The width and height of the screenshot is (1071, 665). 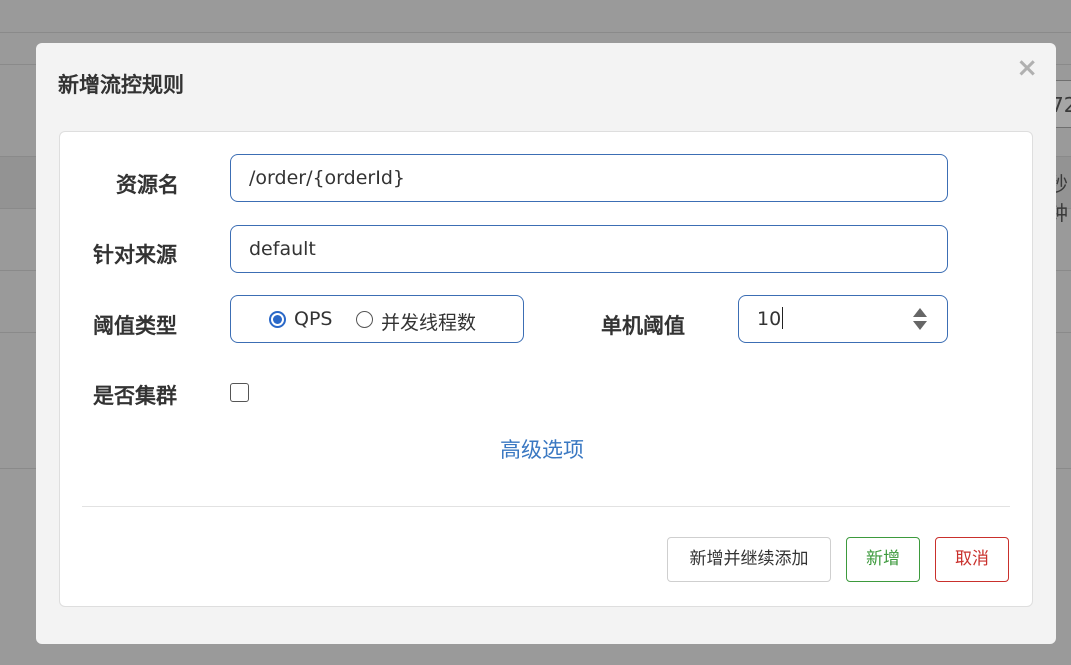 What do you see at coordinates (135, 326) in the screenshot?
I see `threshold-type-label: 阈值类型` at bounding box center [135, 326].